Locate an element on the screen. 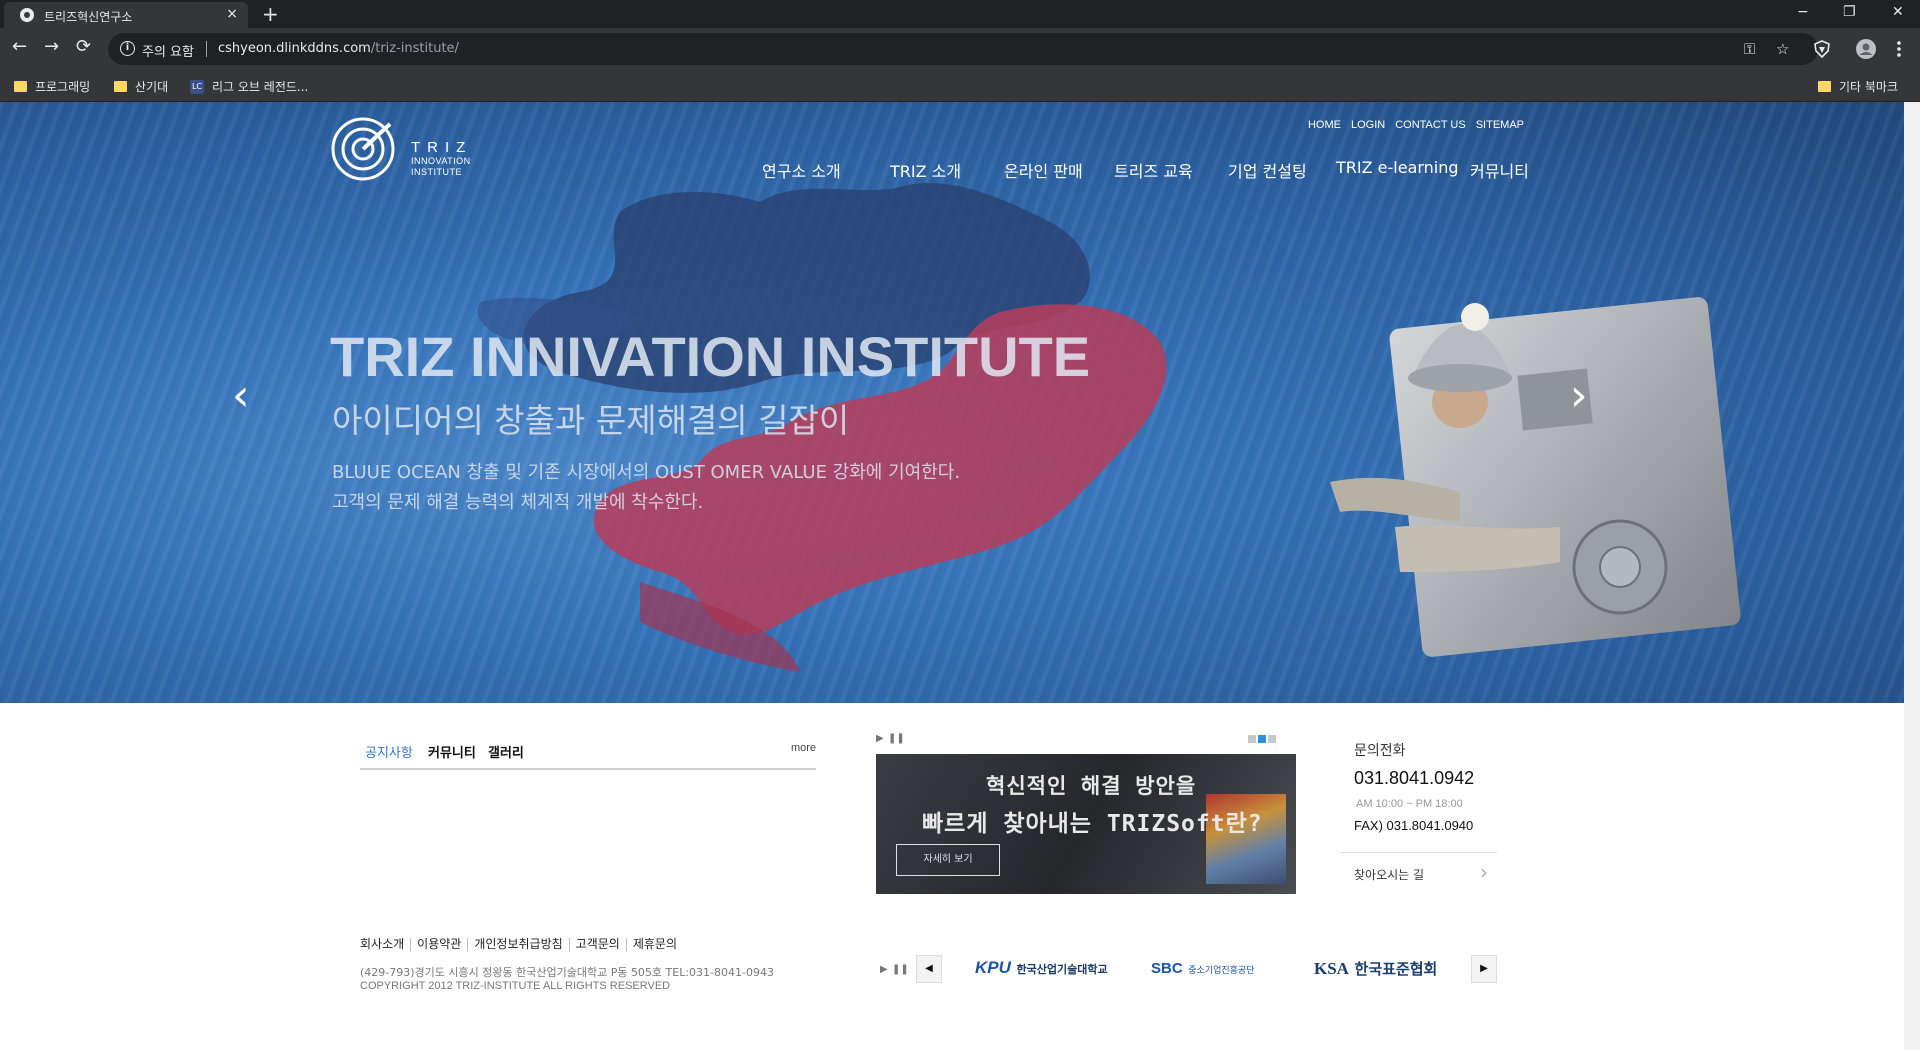 The height and width of the screenshot is (1050, 1920). ksa-logo: KSA is located at coordinates (1331, 968).